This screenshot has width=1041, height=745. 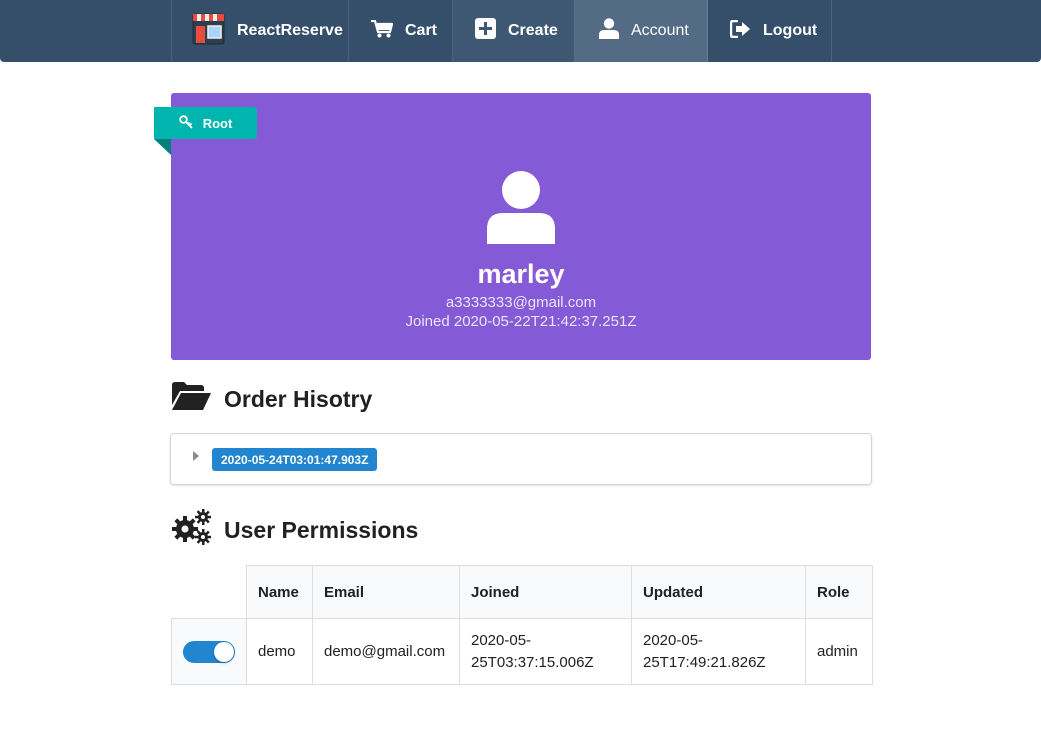 I want to click on user-permissions-heading: User Permissions, so click(x=295, y=530).